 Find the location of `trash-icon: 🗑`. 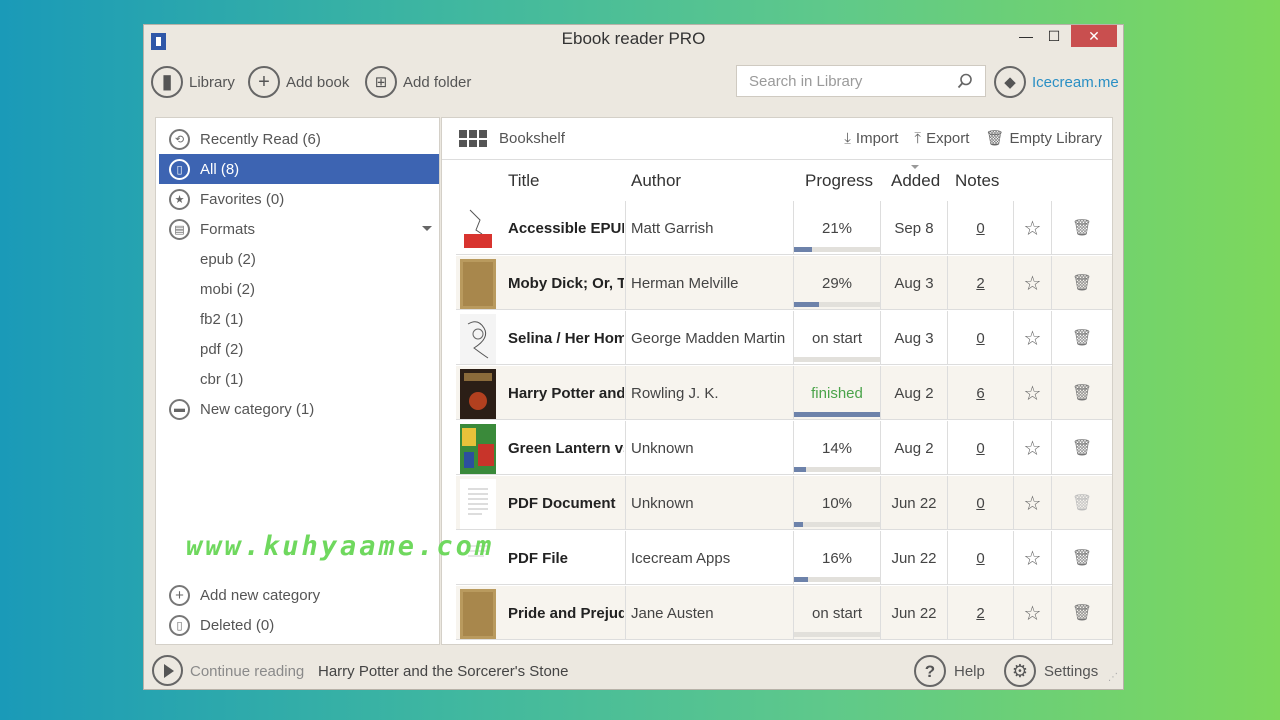

trash-icon: 🗑 is located at coordinates (995, 138).